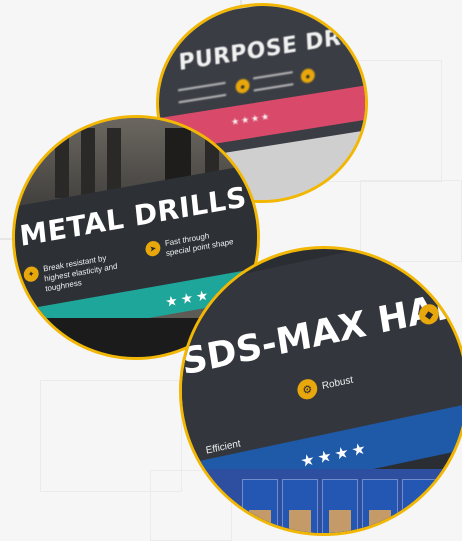 The image size is (462, 541). What do you see at coordinates (153, 248) in the screenshot?
I see `drill-point-icon: ➤` at bounding box center [153, 248].